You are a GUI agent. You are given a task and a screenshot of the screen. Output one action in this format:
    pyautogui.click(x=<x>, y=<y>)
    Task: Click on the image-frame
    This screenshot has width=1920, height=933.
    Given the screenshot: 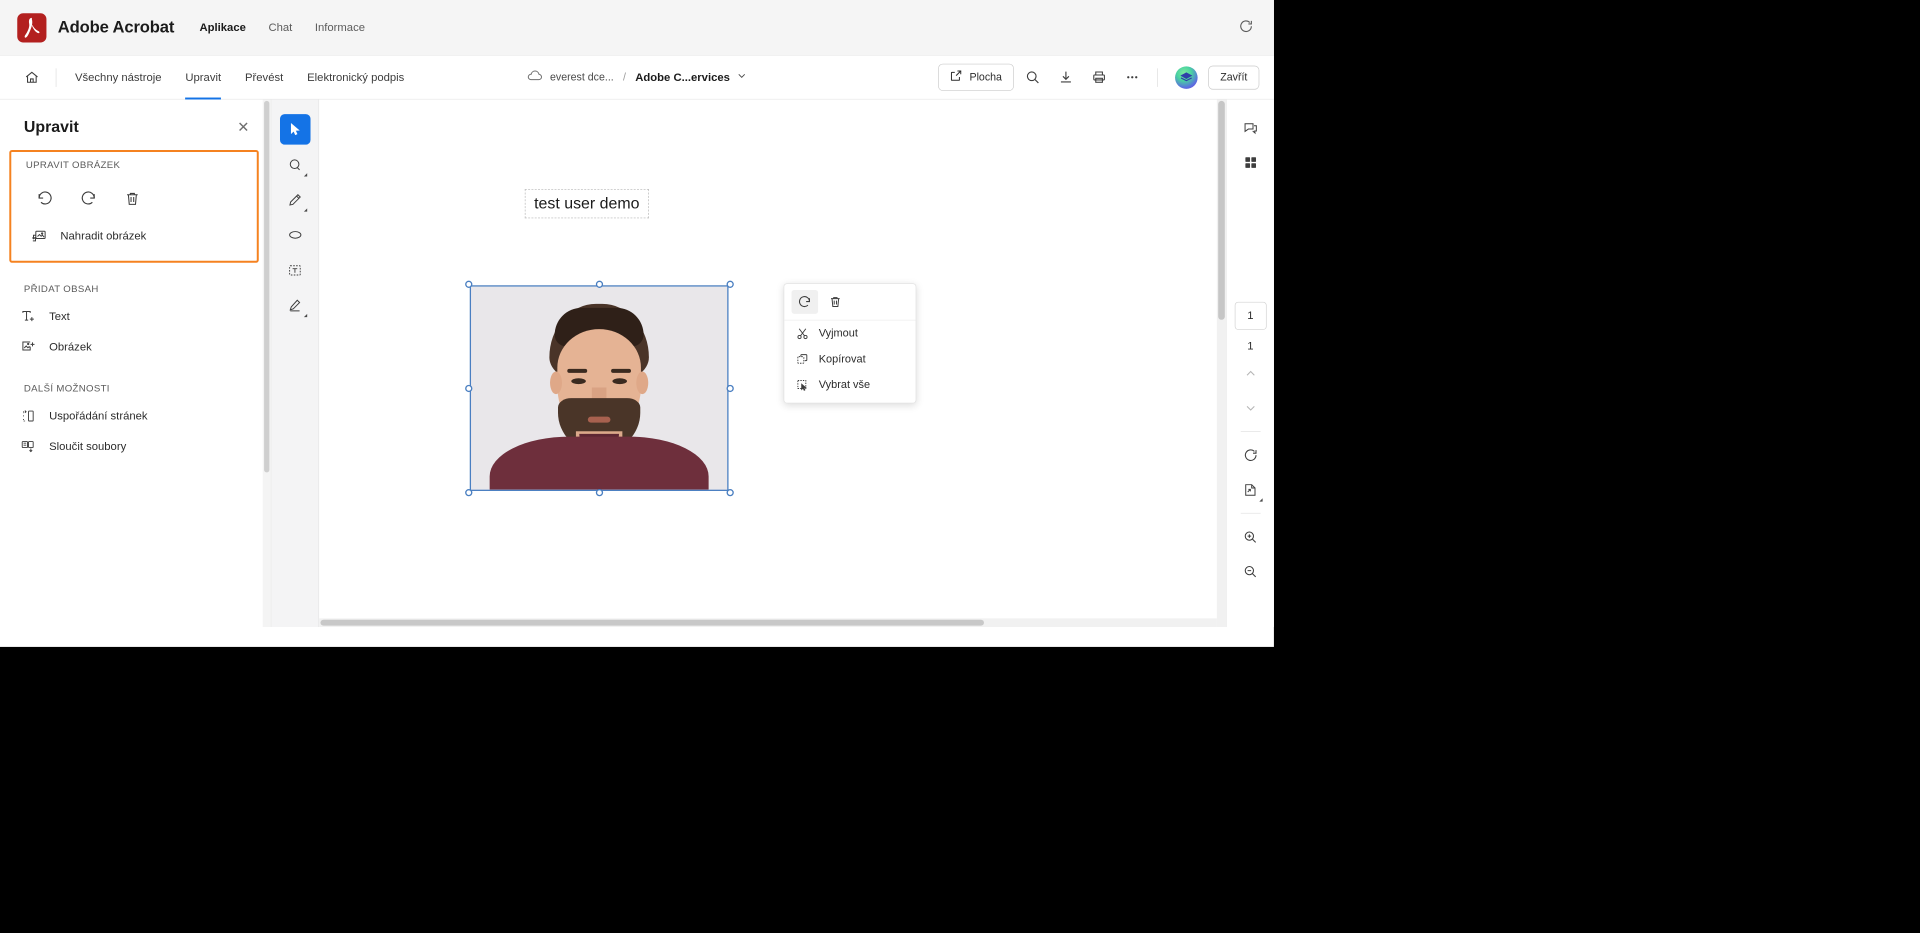 What is the action you would take?
    pyautogui.click(x=599, y=388)
    